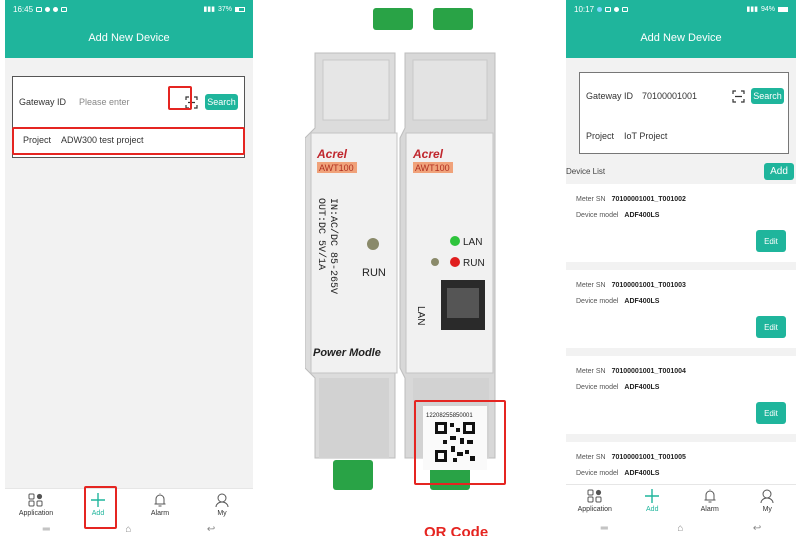 The image size is (798, 536). Describe the element at coordinates (456, 530) in the screenshot. I see `qr-code-caption: QR Code` at that location.